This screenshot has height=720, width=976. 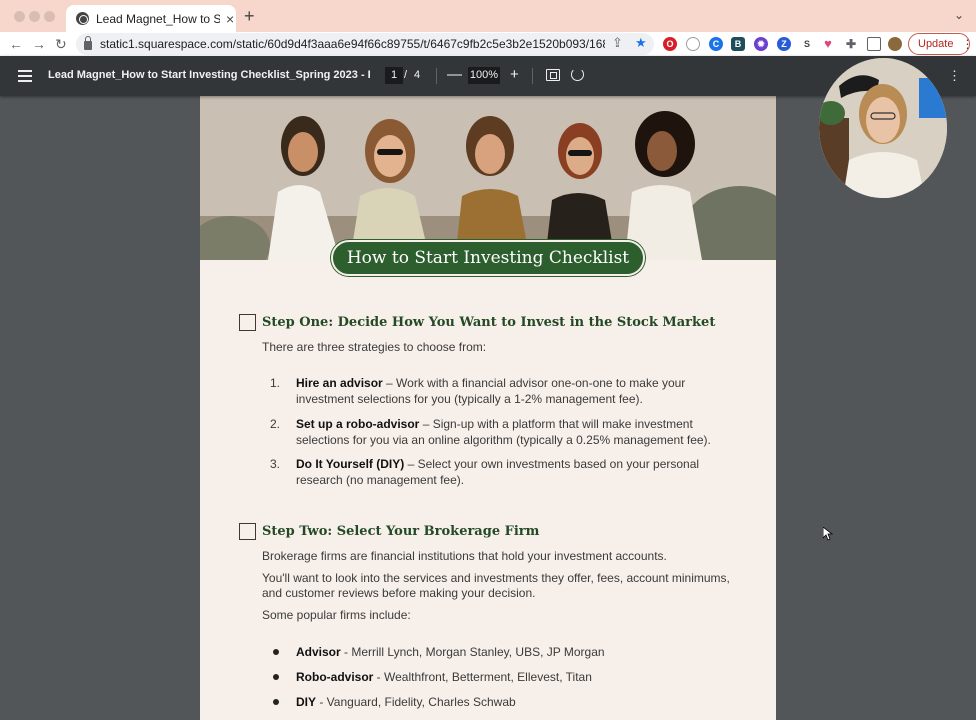 I want to click on header-photo-women, so click(x=488, y=178).